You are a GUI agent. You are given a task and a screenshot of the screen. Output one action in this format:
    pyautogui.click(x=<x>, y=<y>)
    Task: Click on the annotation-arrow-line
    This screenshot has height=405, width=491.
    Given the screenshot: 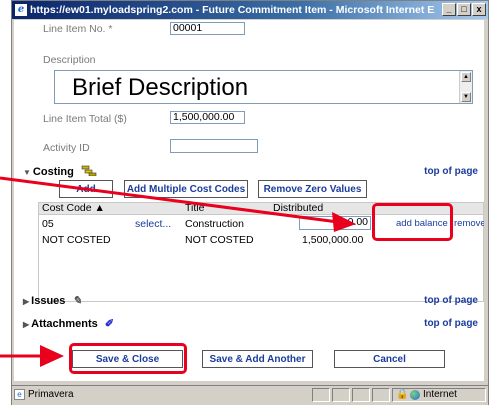 What is the action you would take?
    pyautogui.click(x=169, y=200)
    